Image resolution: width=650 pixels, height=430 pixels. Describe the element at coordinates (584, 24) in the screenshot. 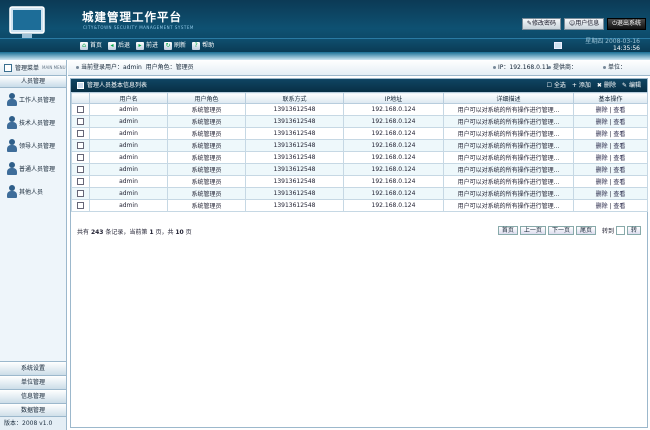

I see `user-info-button: ☺用户信息` at that location.